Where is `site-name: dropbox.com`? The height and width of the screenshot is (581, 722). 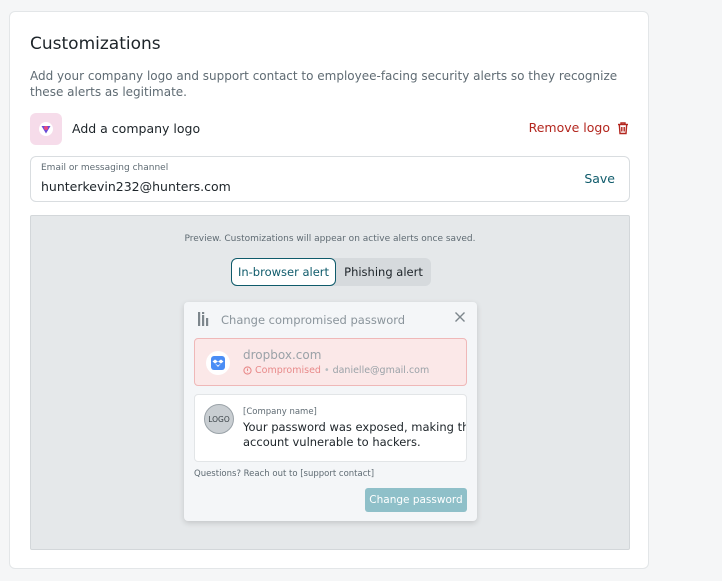
site-name: dropbox.com is located at coordinates (282, 355).